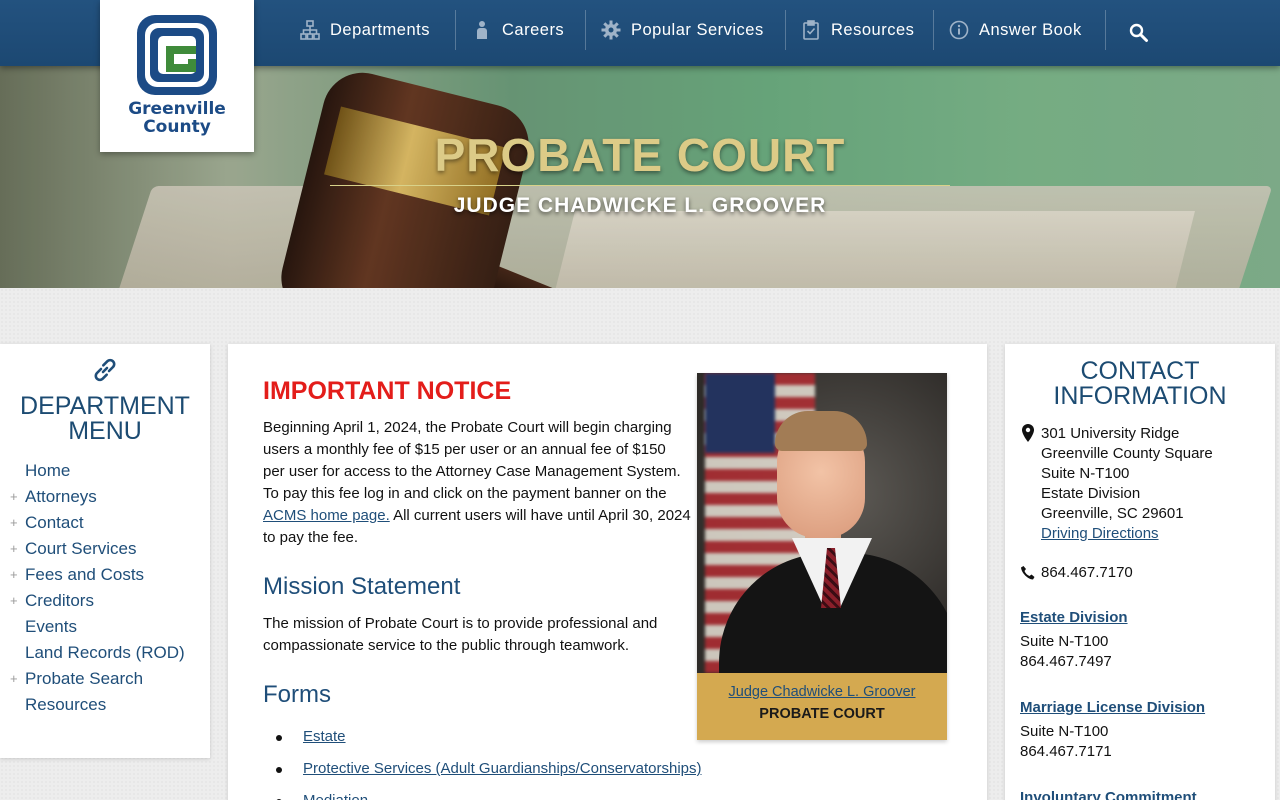 This screenshot has height=800, width=1280. What do you see at coordinates (482, 30) in the screenshot?
I see `people-icon` at bounding box center [482, 30].